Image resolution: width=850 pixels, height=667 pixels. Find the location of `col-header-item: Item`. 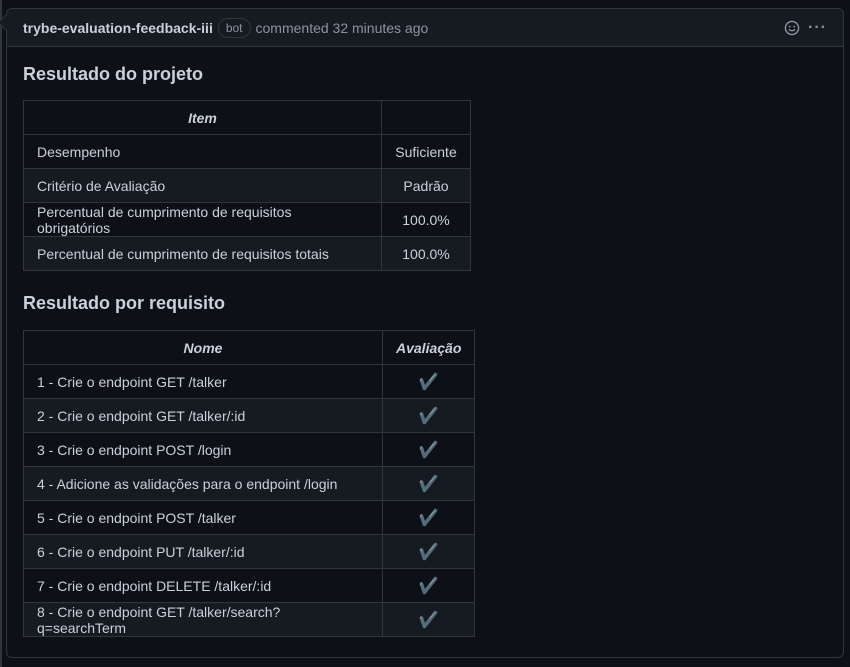

col-header-item: Item is located at coordinates (202, 117).